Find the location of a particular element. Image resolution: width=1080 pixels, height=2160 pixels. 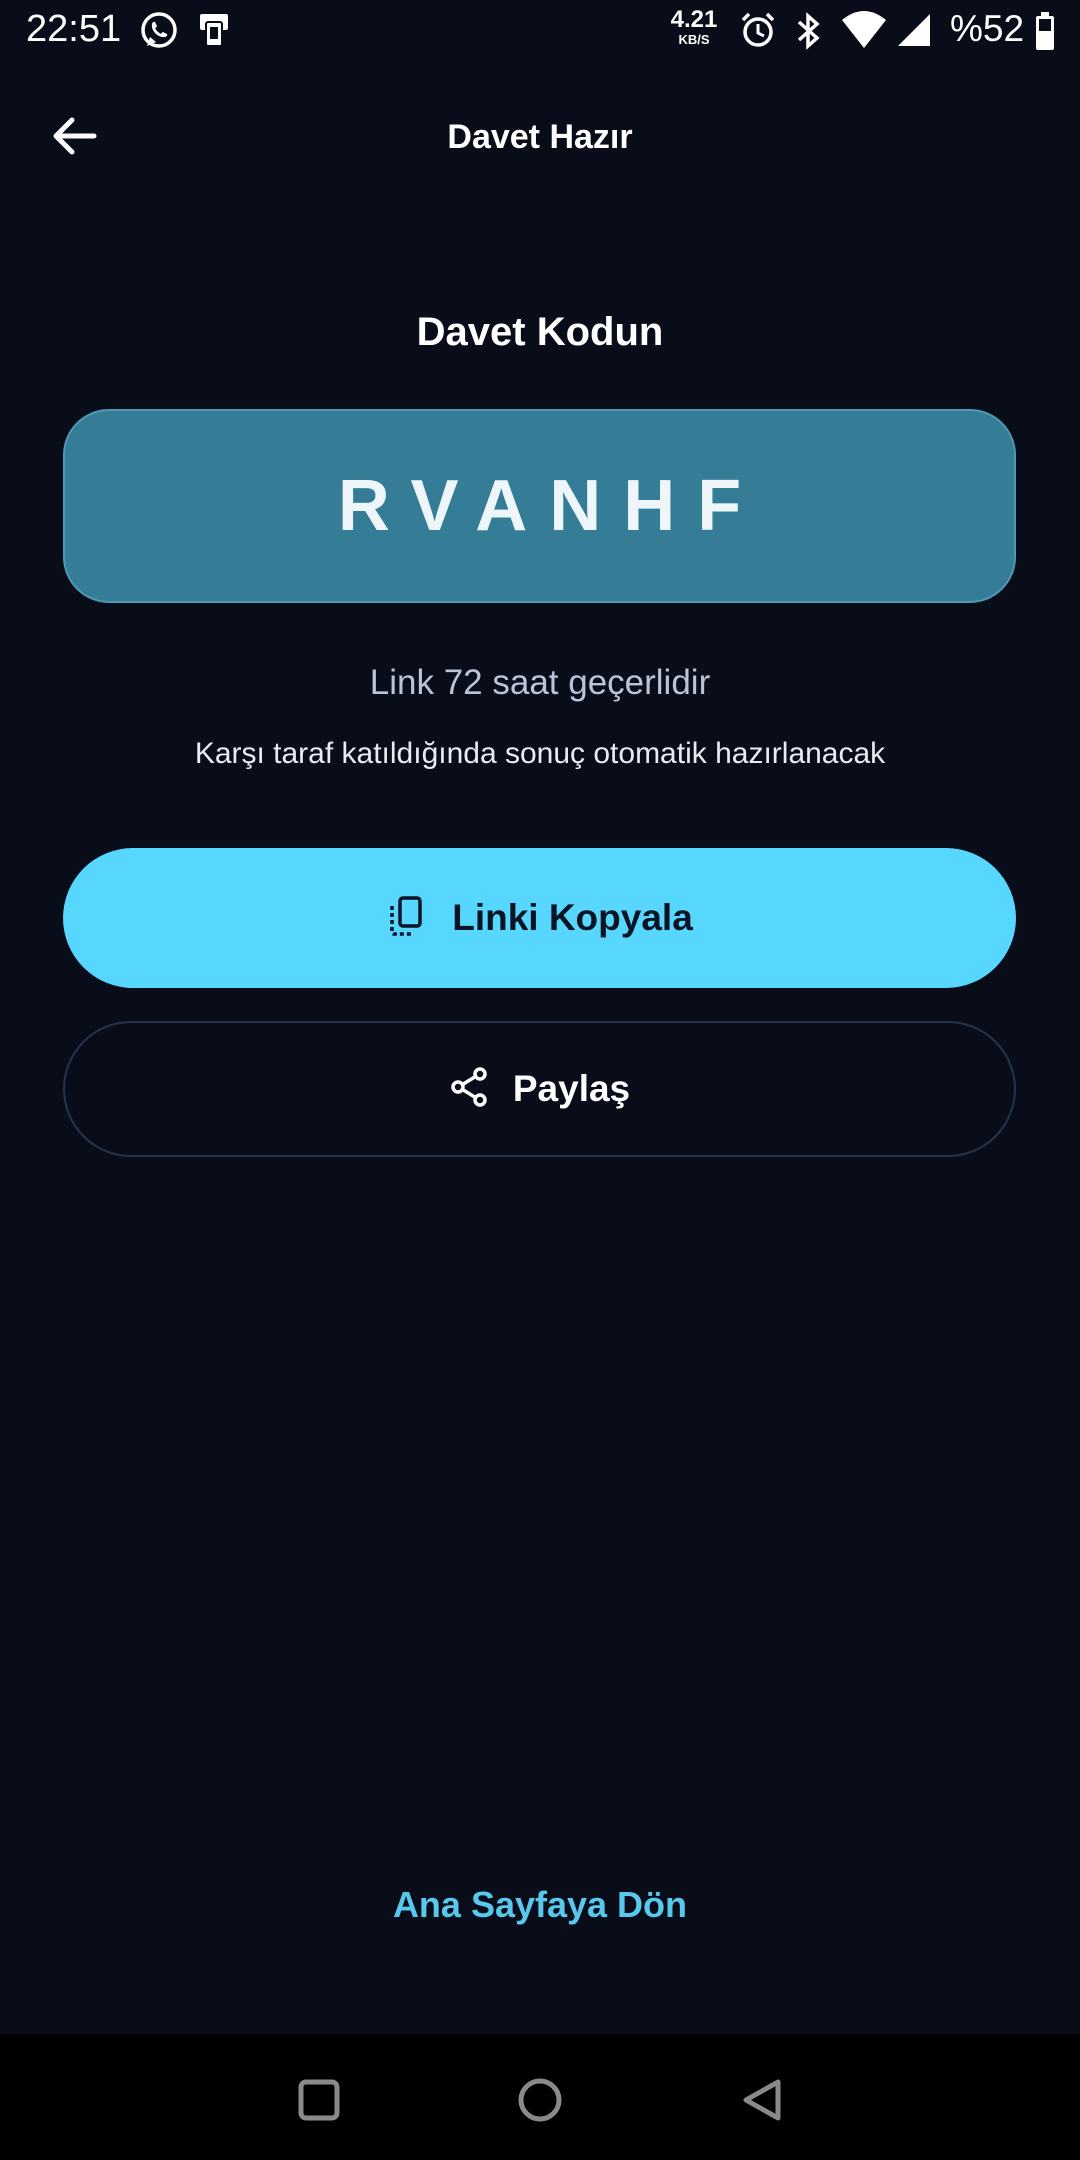

copy-icon is located at coordinates (406, 918).